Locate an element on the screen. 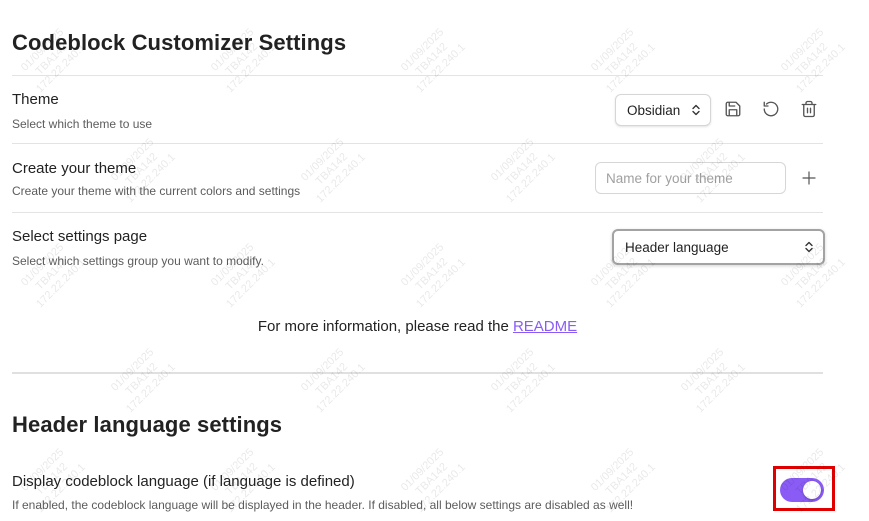  create-theme-setting-name: Create your theme is located at coordinates (74, 168).